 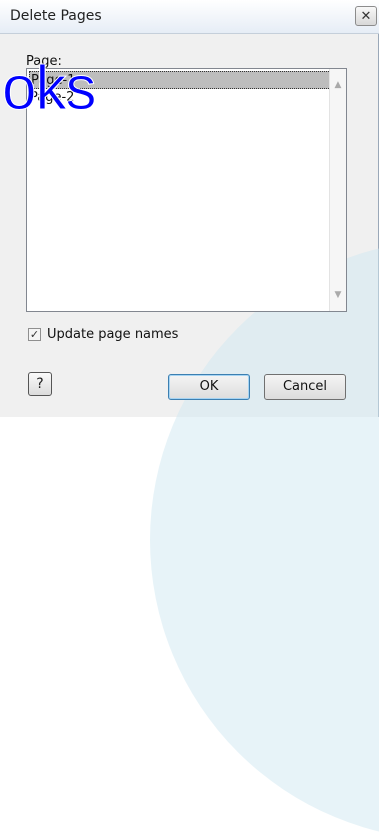 What do you see at coordinates (44, 61) in the screenshot?
I see `page-label: Page:` at bounding box center [44, 61].